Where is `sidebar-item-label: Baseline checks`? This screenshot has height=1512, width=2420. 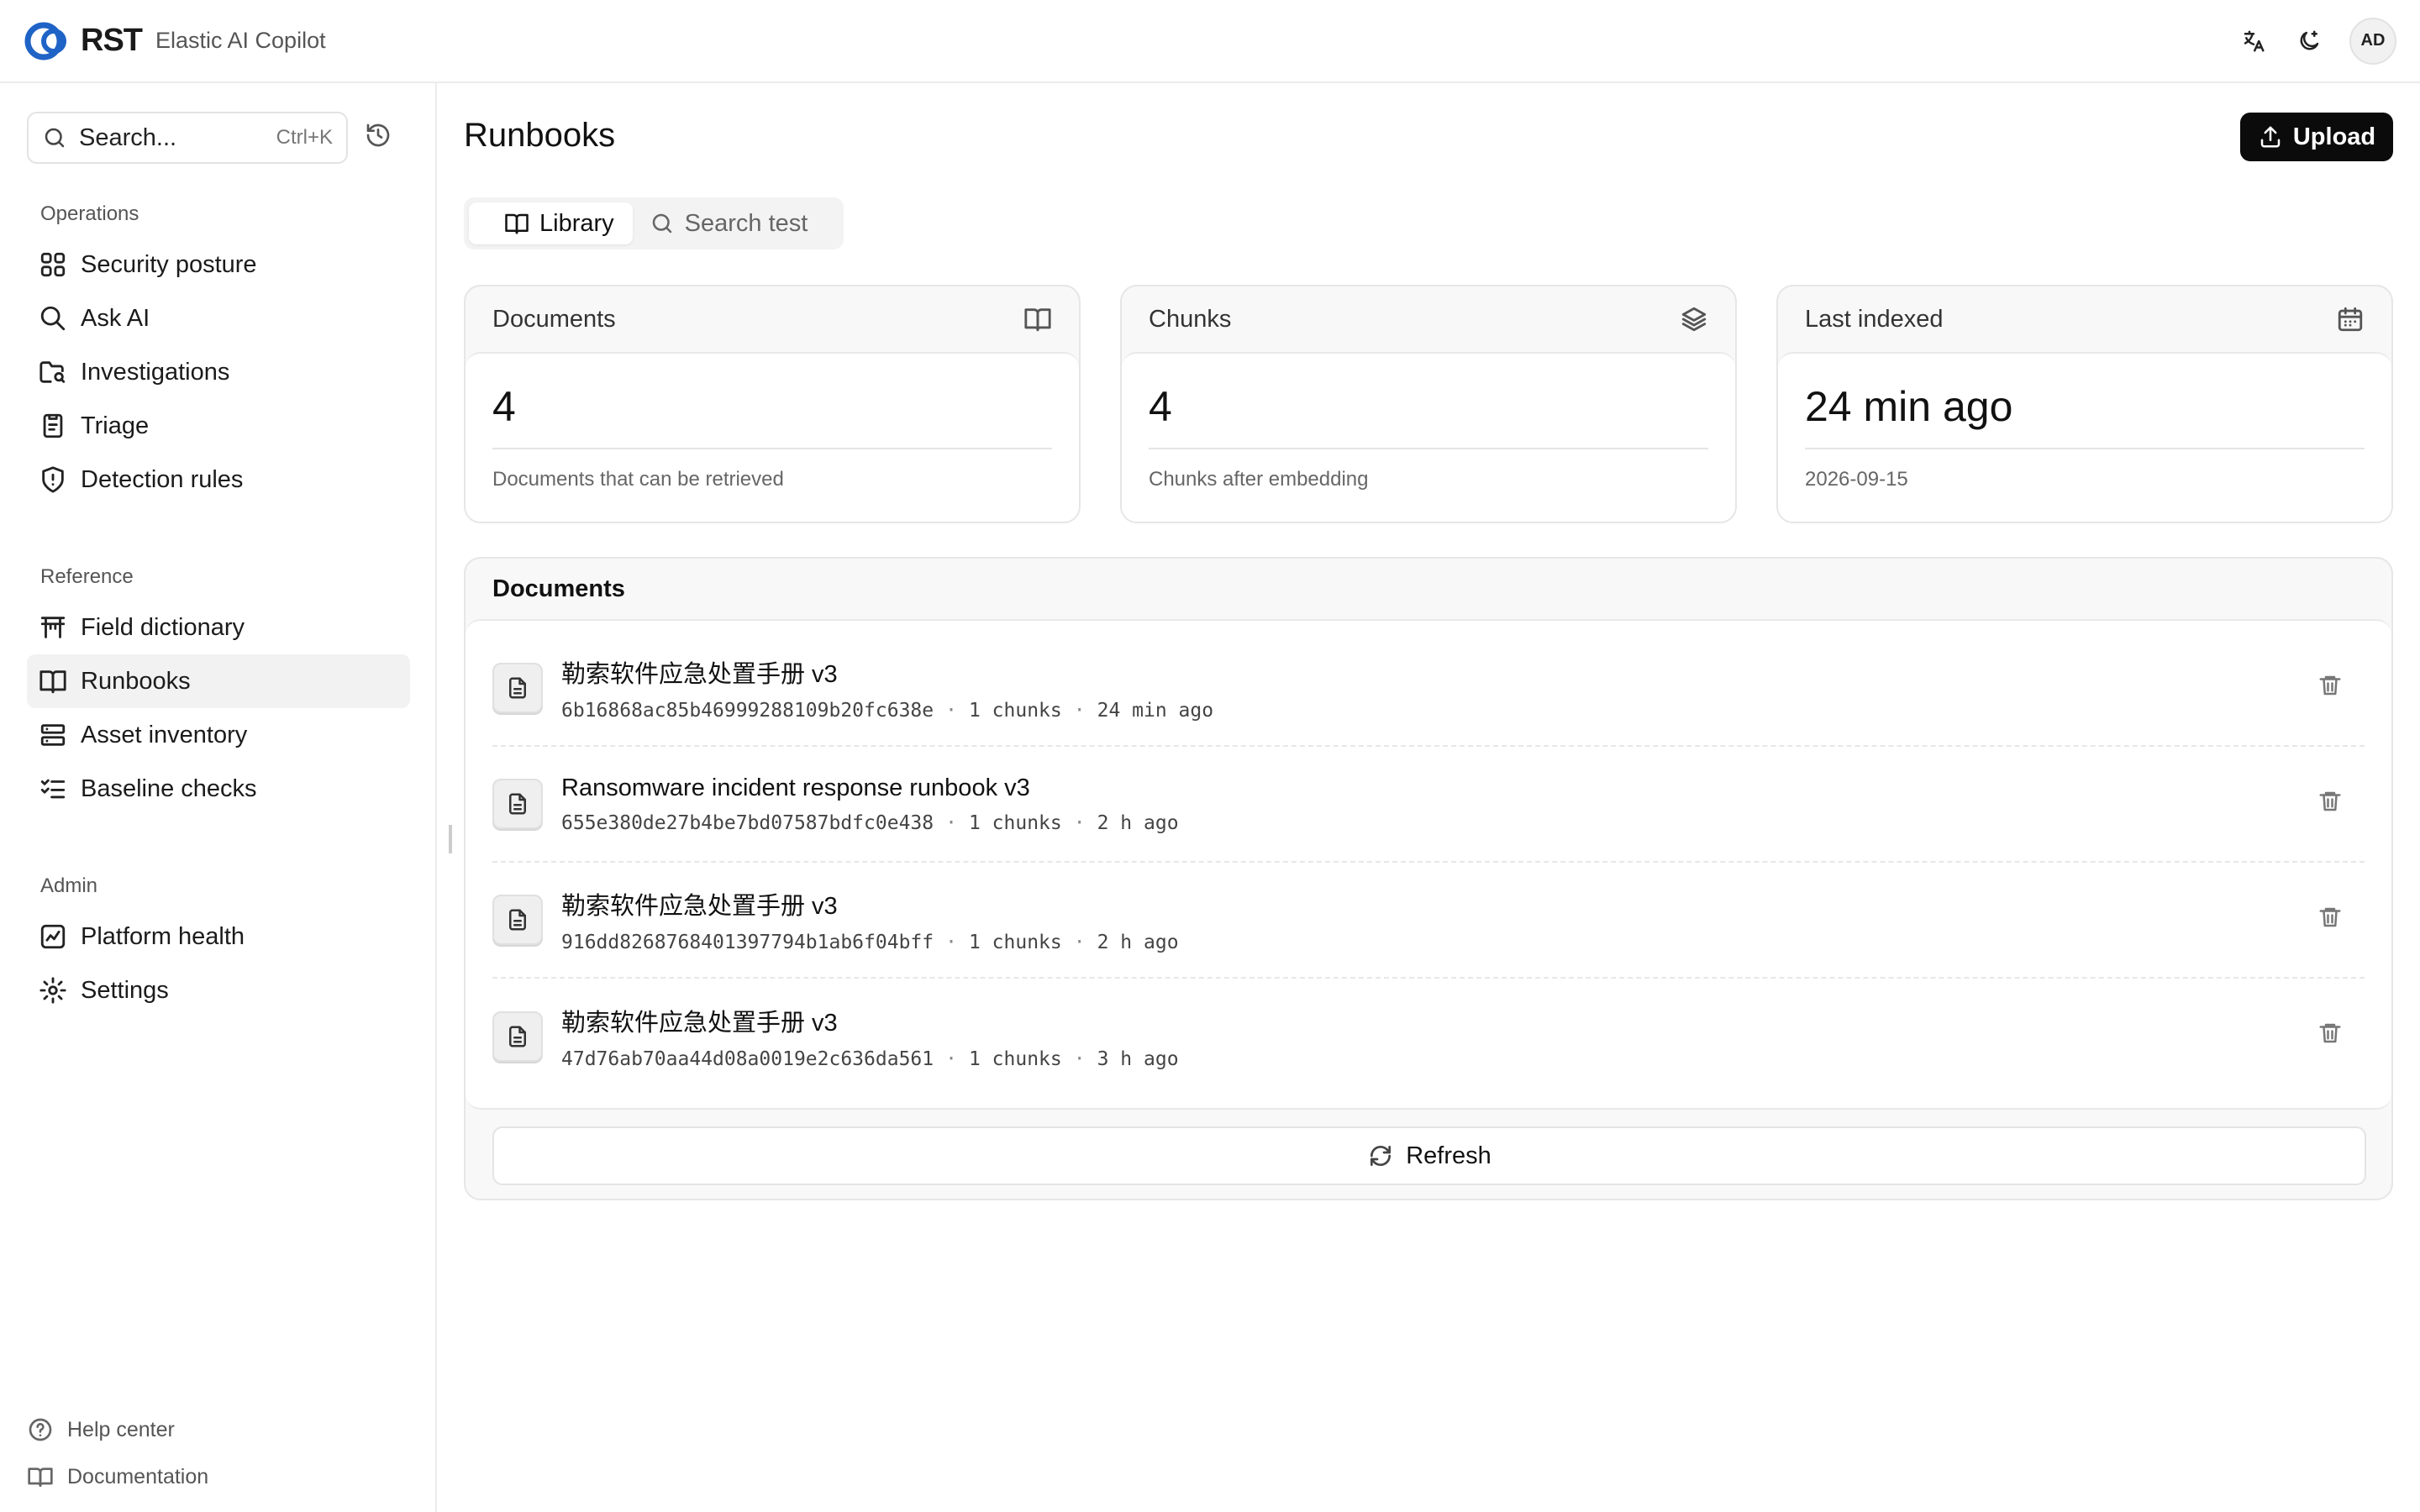 sidebar-item-label: Baseline checks is located at coordinates (169, 788).